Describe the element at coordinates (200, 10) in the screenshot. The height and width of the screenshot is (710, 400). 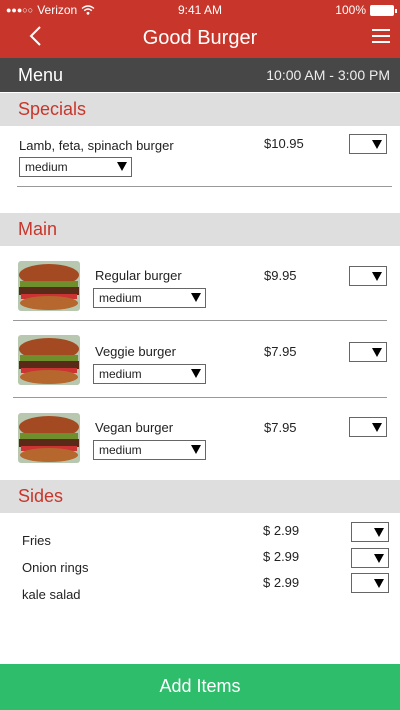
I see `status-bar: ●●●○○ Verizon 9:41 AM 100%` at that location.